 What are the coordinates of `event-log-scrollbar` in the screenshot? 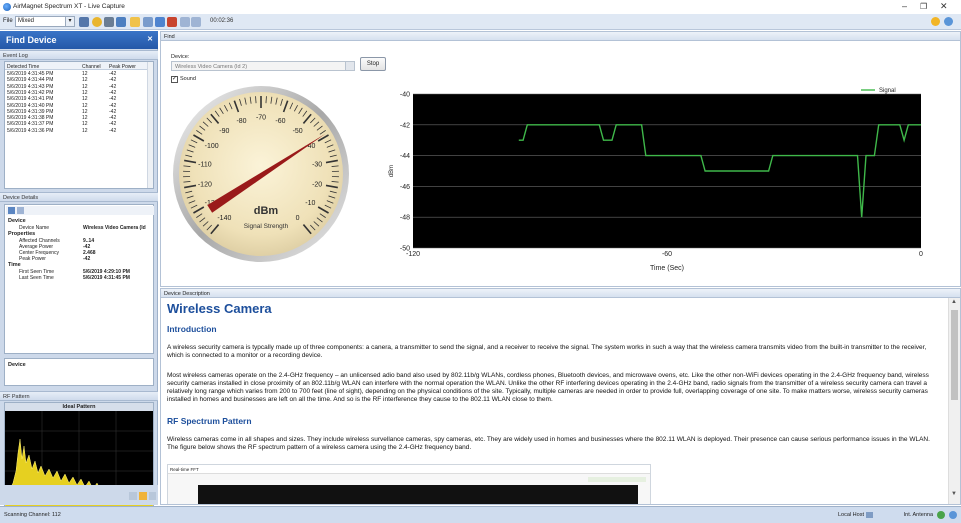 It's located at (150, 125).